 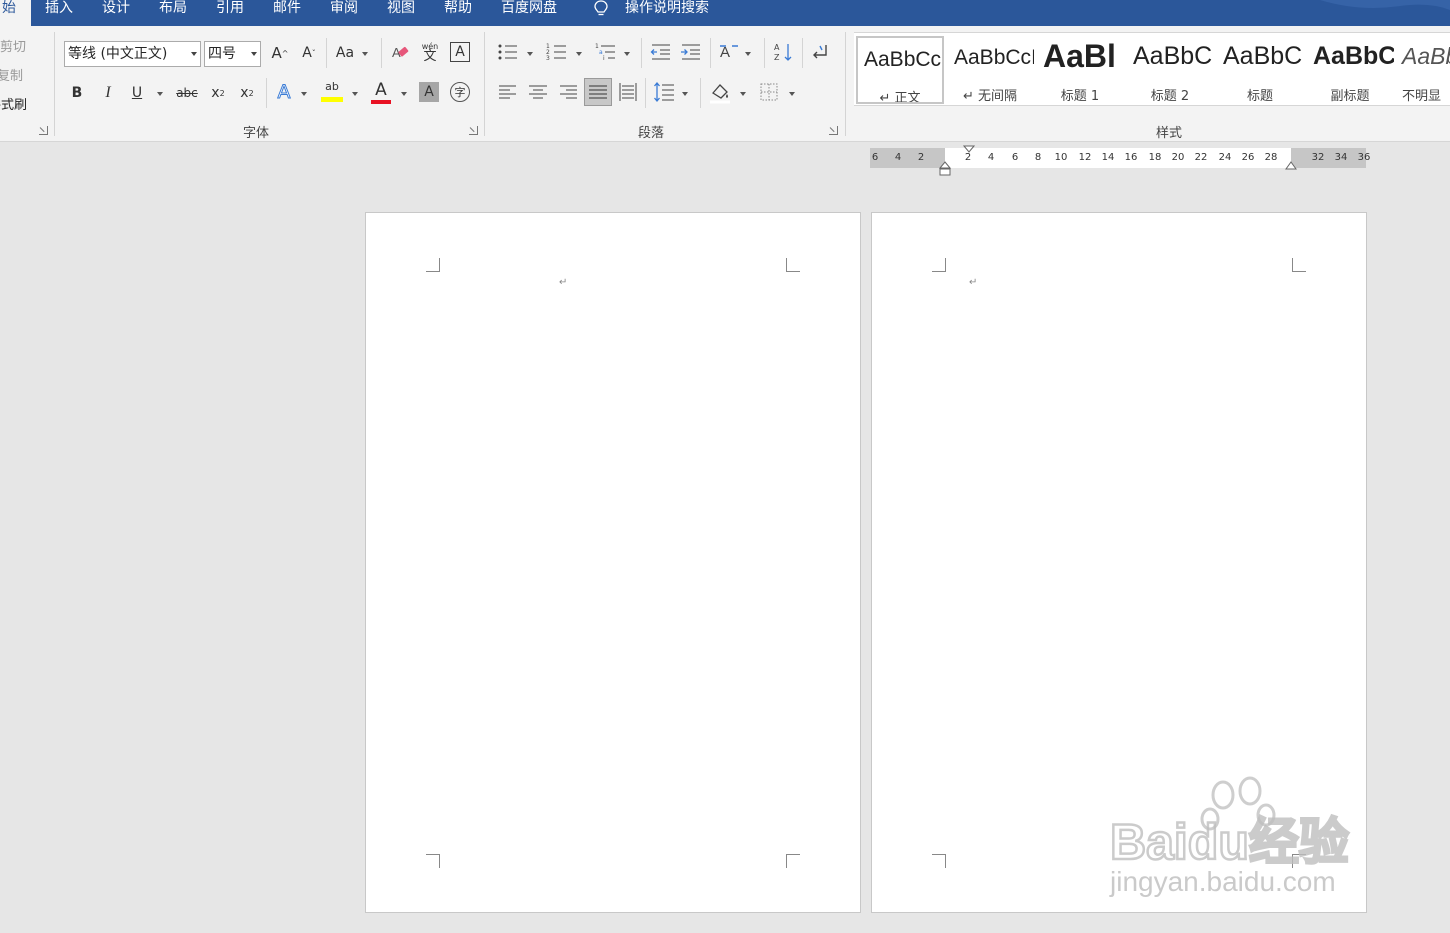 What do you see at coordinates (381, 102) in the screenshot?
I see `font-color-bar` at bounding box center [381, 102].